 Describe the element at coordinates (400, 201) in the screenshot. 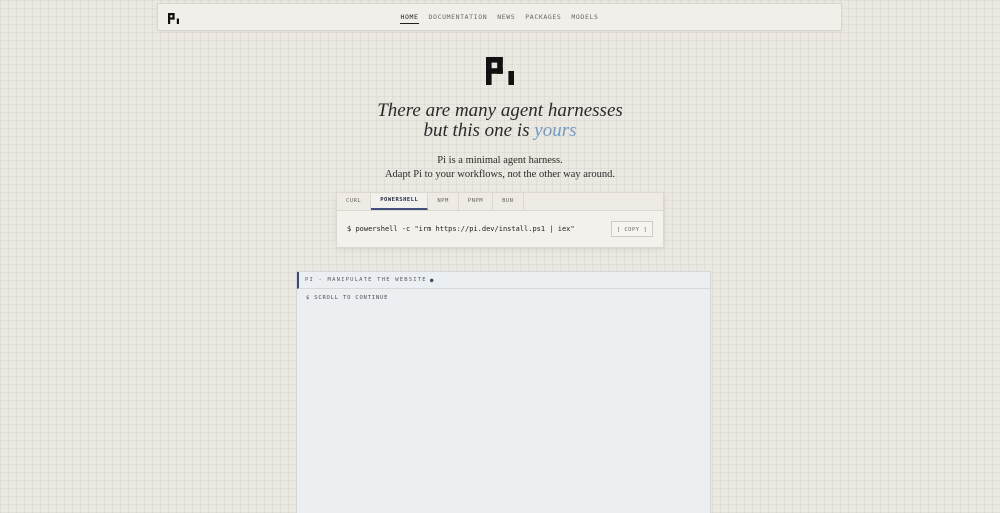

I see `tab-powershell: POWERSHELL` at that location.